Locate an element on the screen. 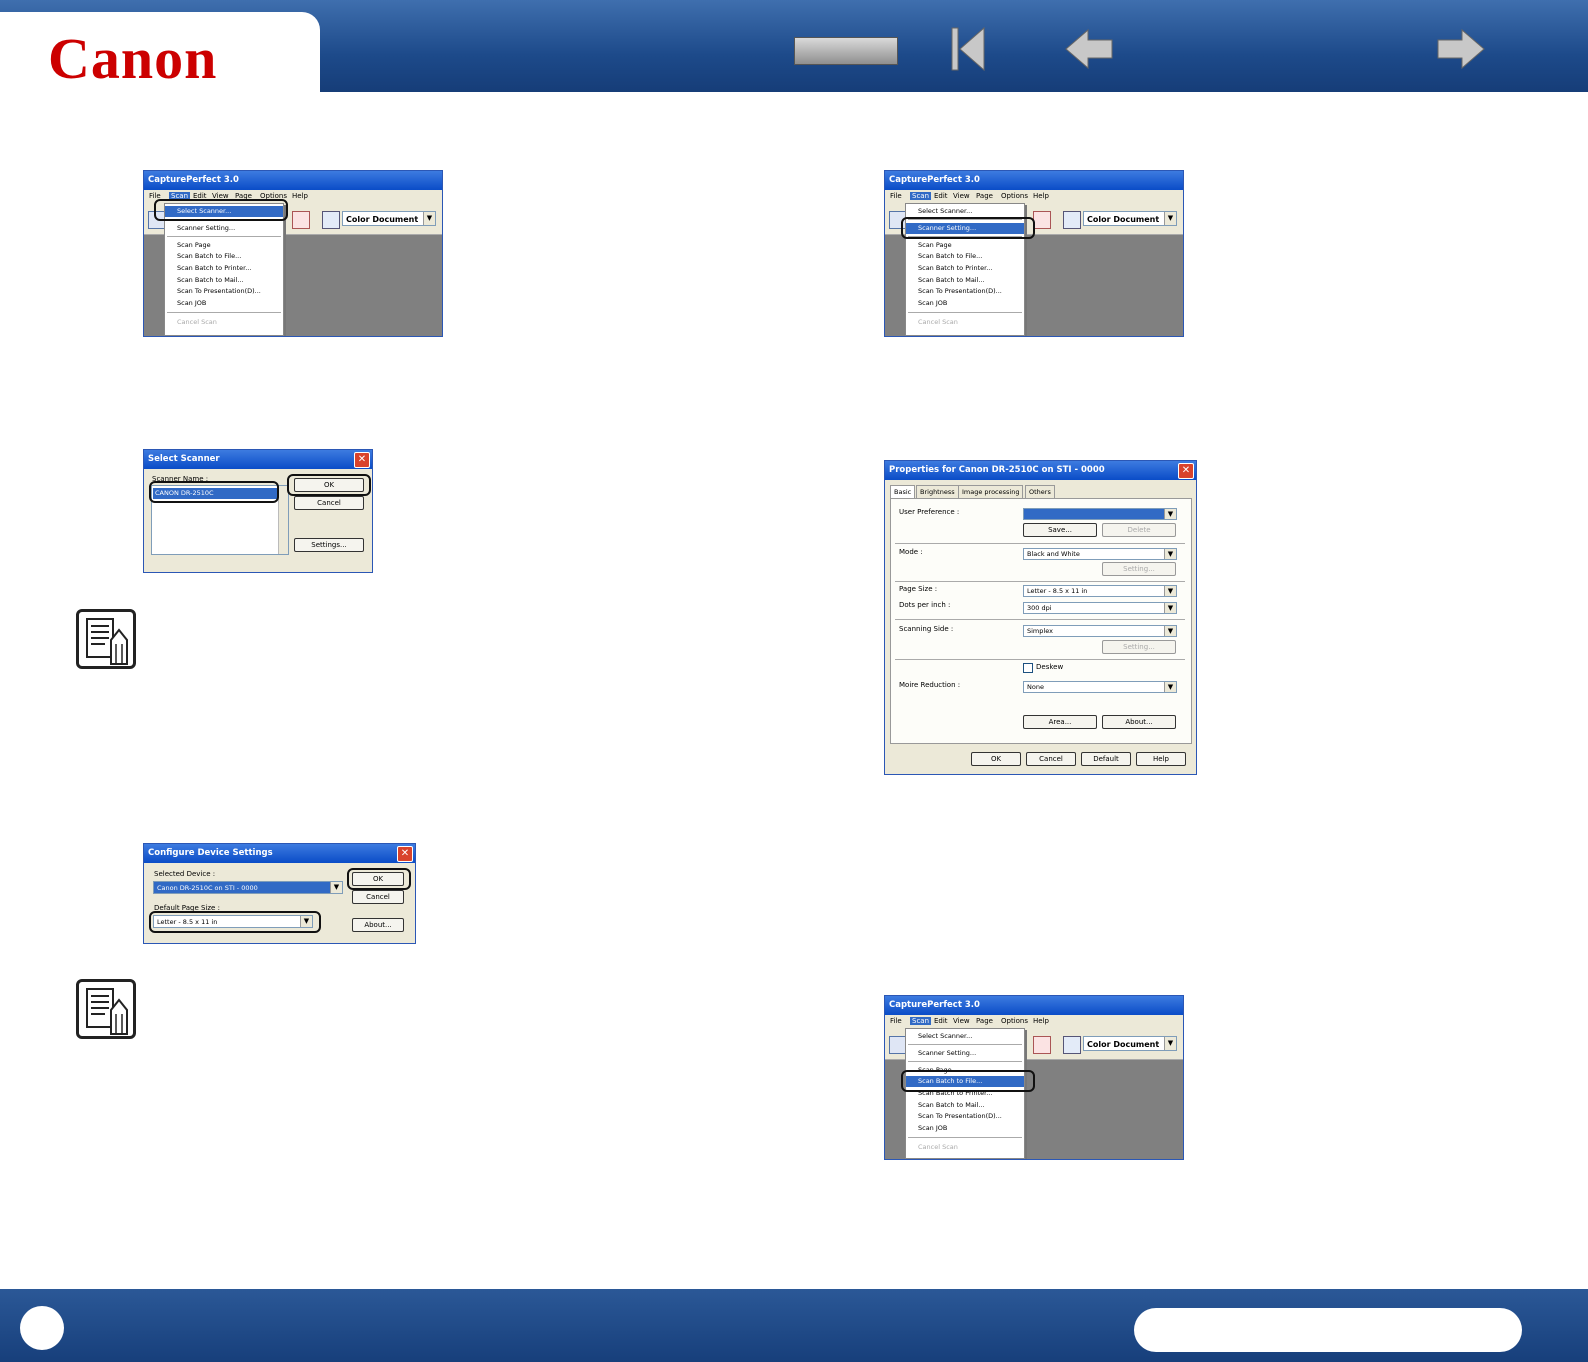 Image resolution: width=1588 pixels, height=1362 pixels. window-title: CapturePerfect 3.0 is located at coordinates (1034, 180).